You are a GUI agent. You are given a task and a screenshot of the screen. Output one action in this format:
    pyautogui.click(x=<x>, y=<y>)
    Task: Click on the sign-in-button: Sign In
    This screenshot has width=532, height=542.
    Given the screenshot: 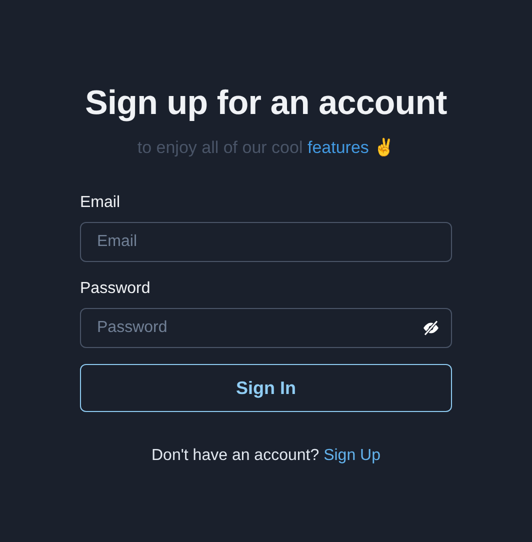 What is the action you would take?
    pyautogui.click(x=266, y=388)
    